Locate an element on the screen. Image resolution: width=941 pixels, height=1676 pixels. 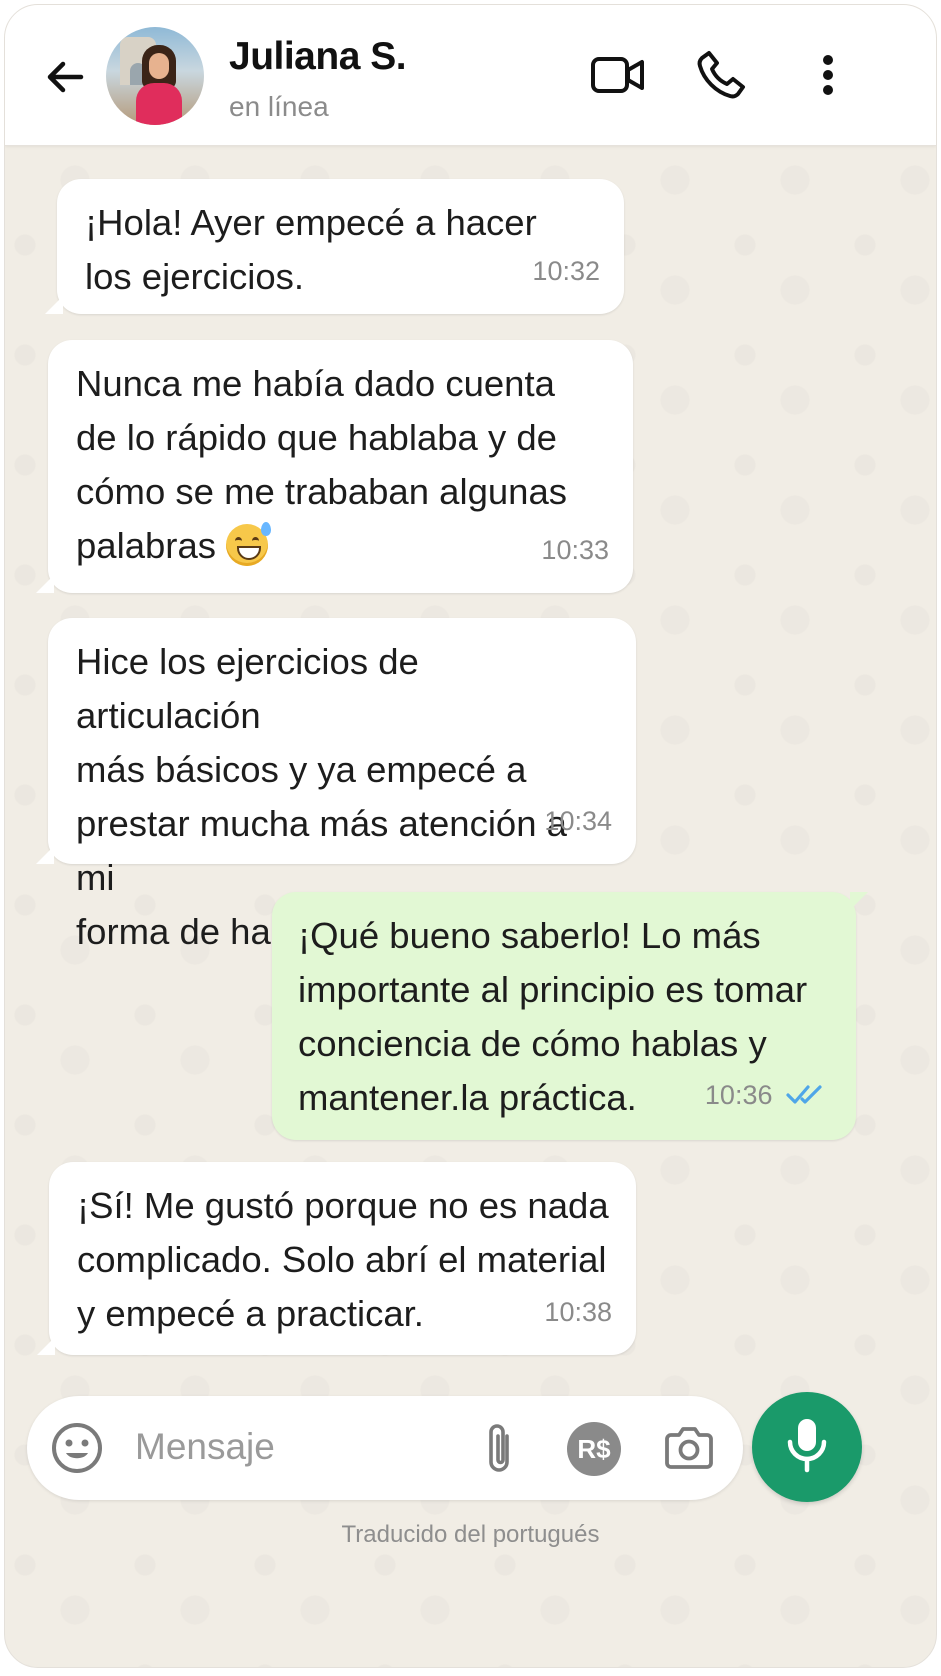
message-time: 10:32 is located at coordinates (566, 271).